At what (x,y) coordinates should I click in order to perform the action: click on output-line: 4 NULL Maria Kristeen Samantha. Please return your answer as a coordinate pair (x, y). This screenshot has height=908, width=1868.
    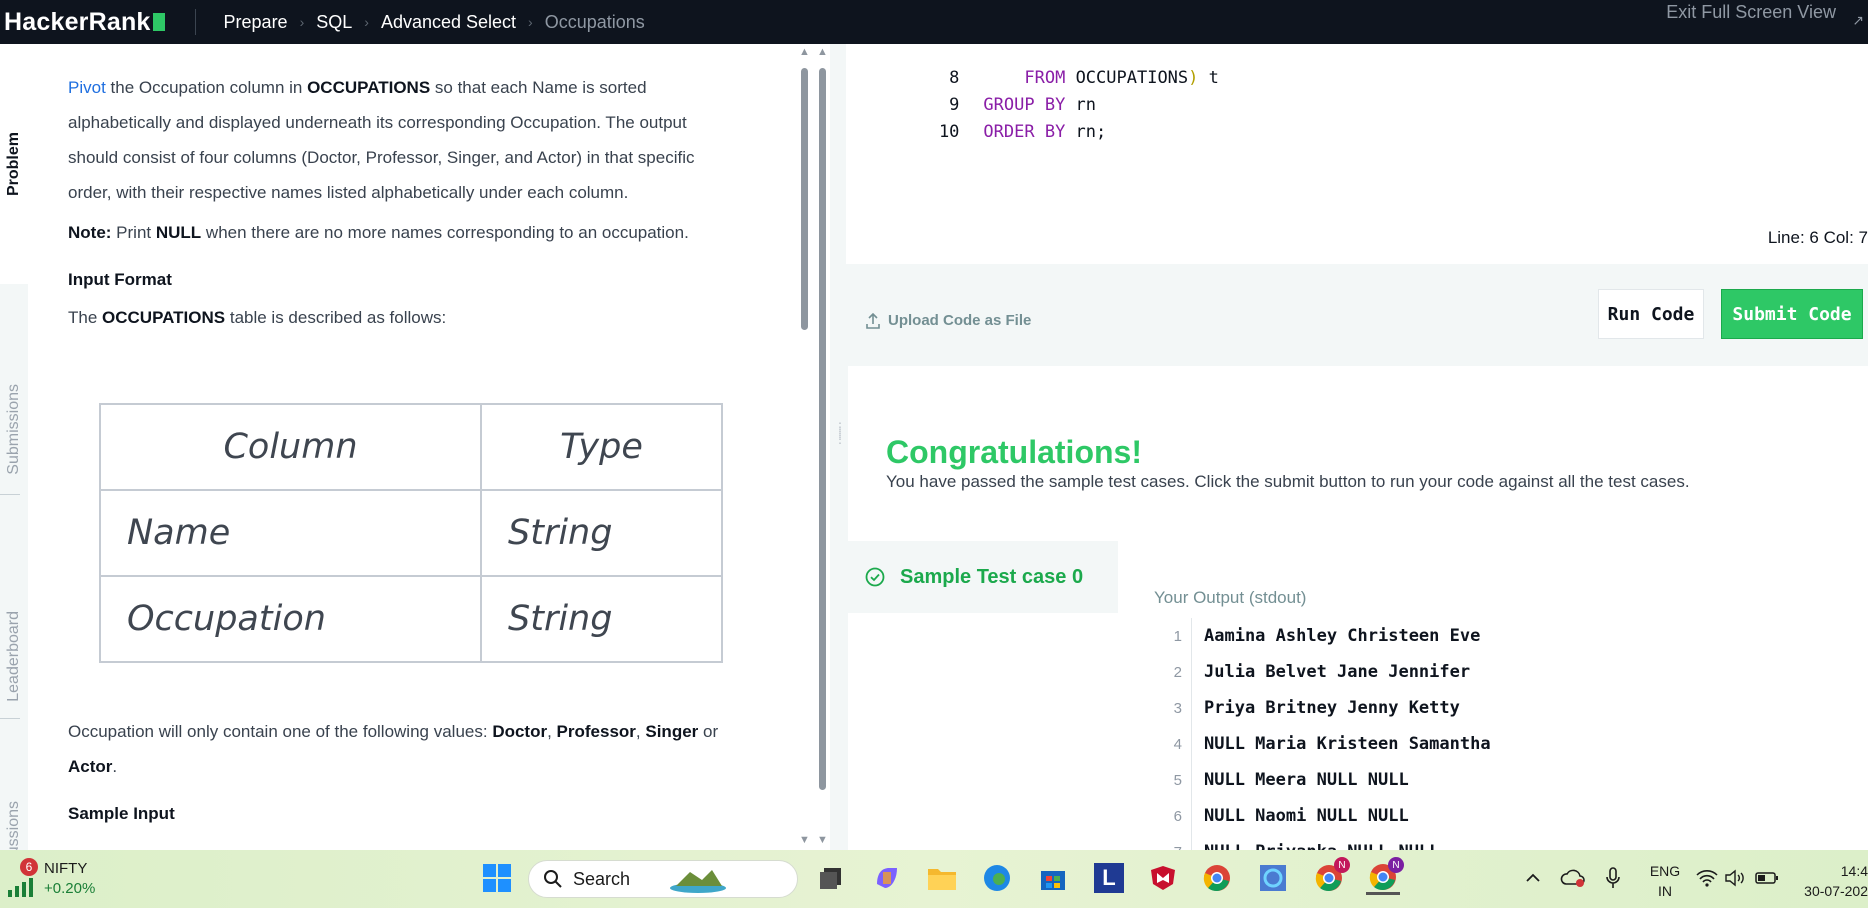
    Looking at the image, I should click on (1322, 744).